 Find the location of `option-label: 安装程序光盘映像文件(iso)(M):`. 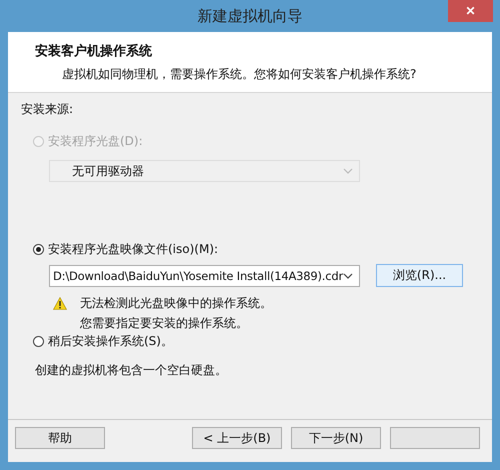

option-label: 安装程序光盘映像文件(iso)(M): is located at coordinates (133, 249).